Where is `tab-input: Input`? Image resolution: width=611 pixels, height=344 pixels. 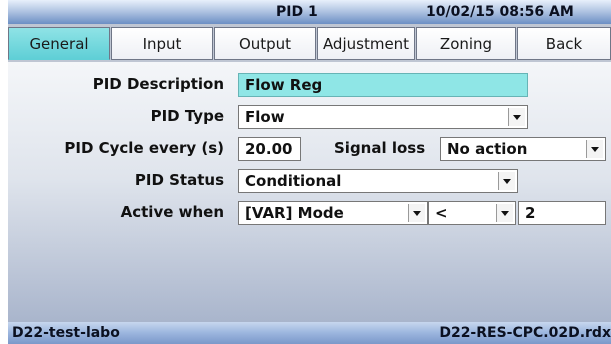 tab-input: Input is located at coordinates (162, 43).